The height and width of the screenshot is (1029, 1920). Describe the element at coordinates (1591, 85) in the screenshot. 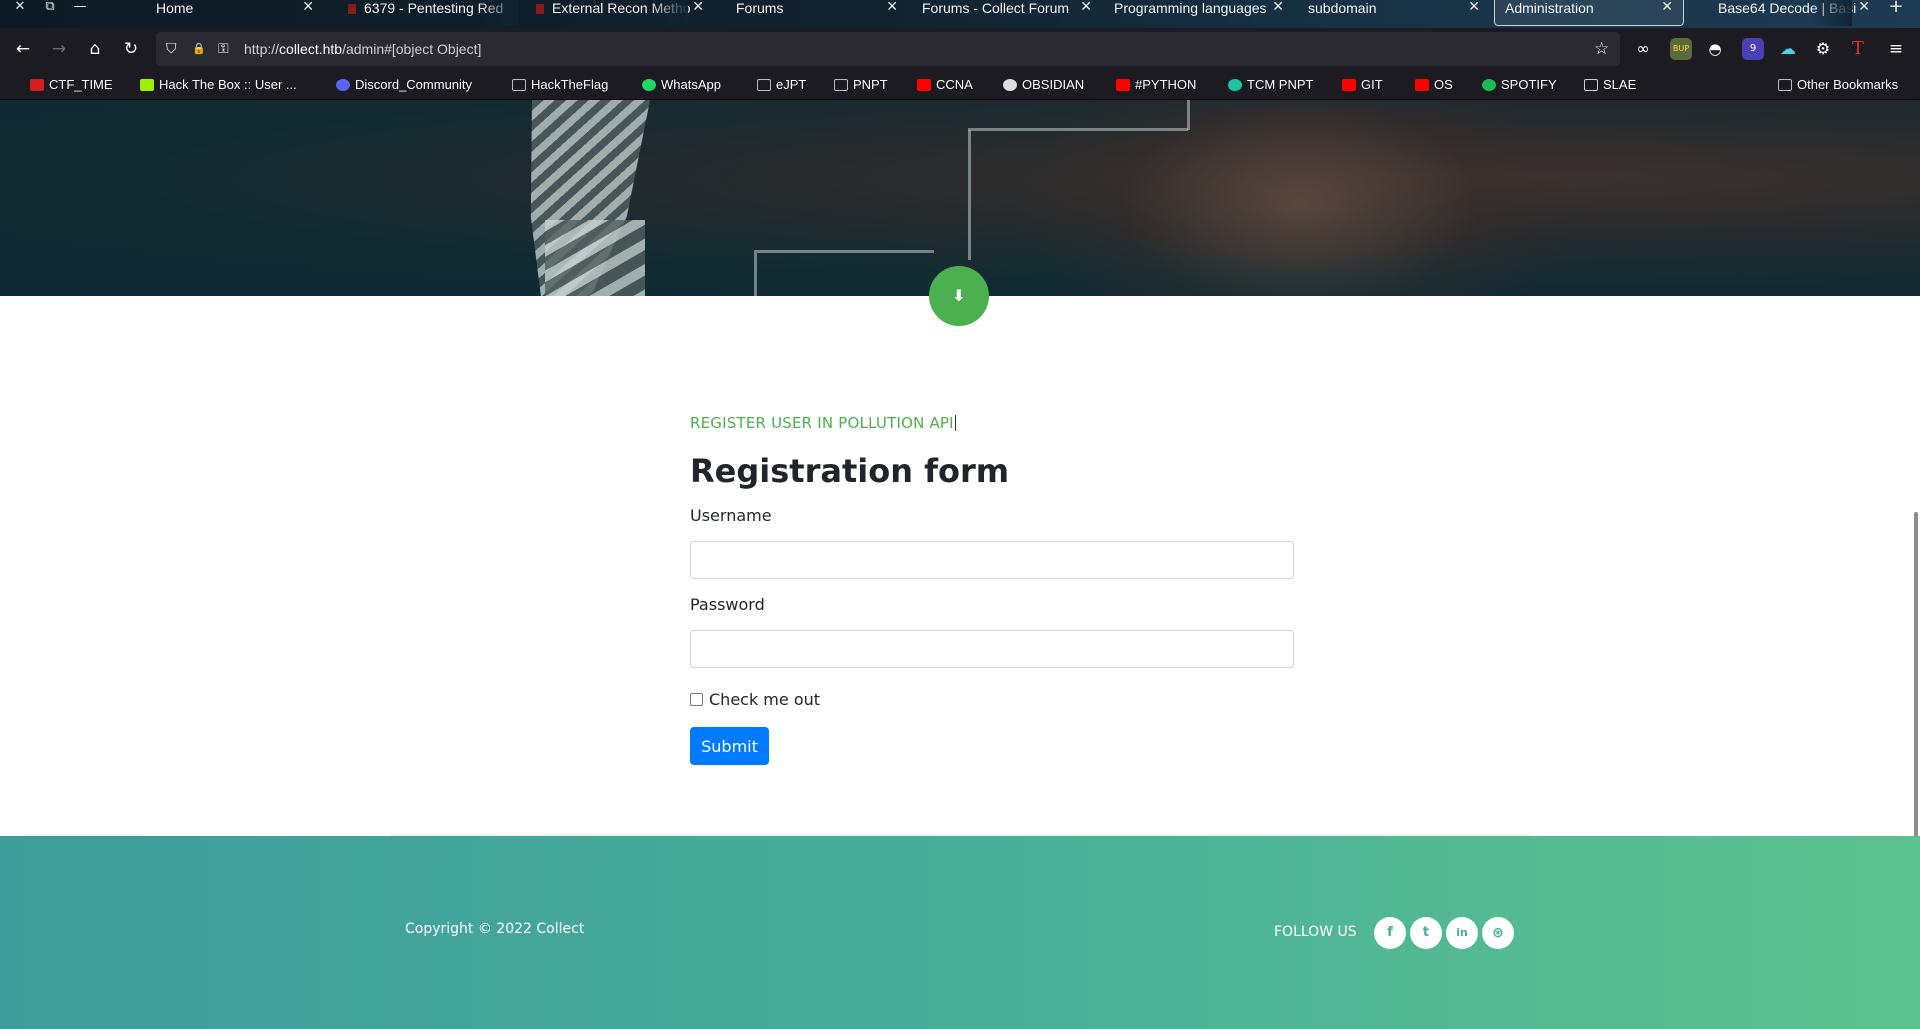

I see `tv-icon` at that location.